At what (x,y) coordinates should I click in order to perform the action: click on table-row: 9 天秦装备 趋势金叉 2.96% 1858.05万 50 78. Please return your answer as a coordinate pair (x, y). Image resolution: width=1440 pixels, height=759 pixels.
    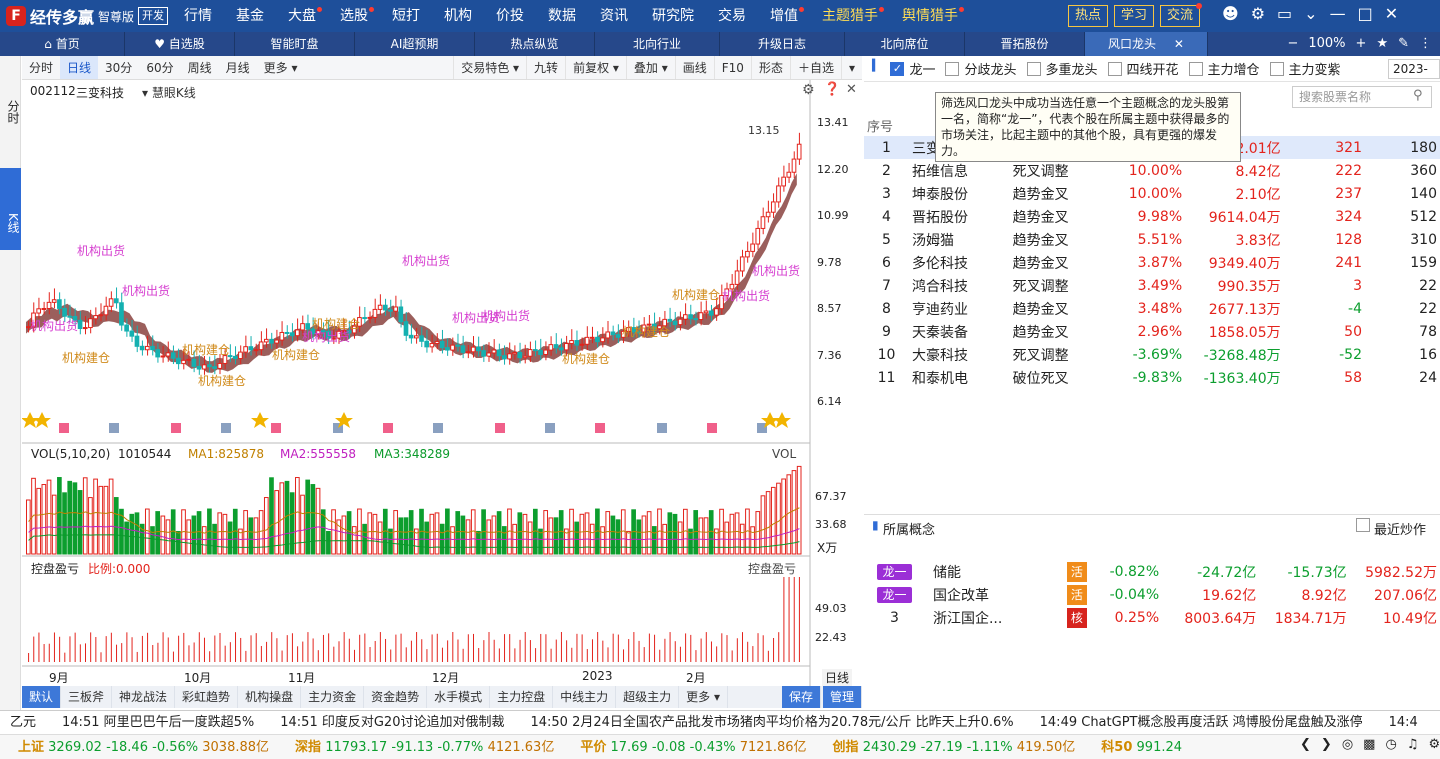
    Looking at the image, I should click on (1152, 331).